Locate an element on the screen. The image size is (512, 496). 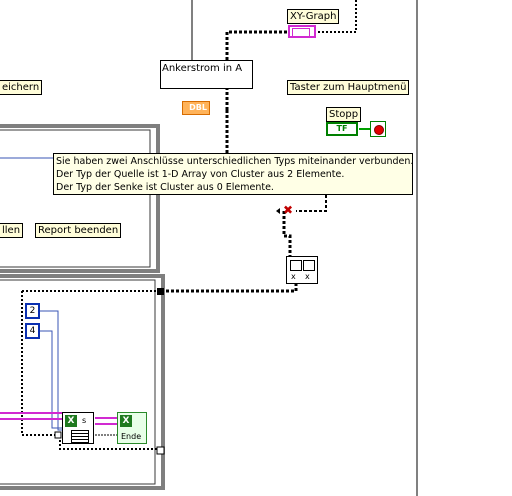
broken-wire-to-bundle is located at coordinates (287, 236).